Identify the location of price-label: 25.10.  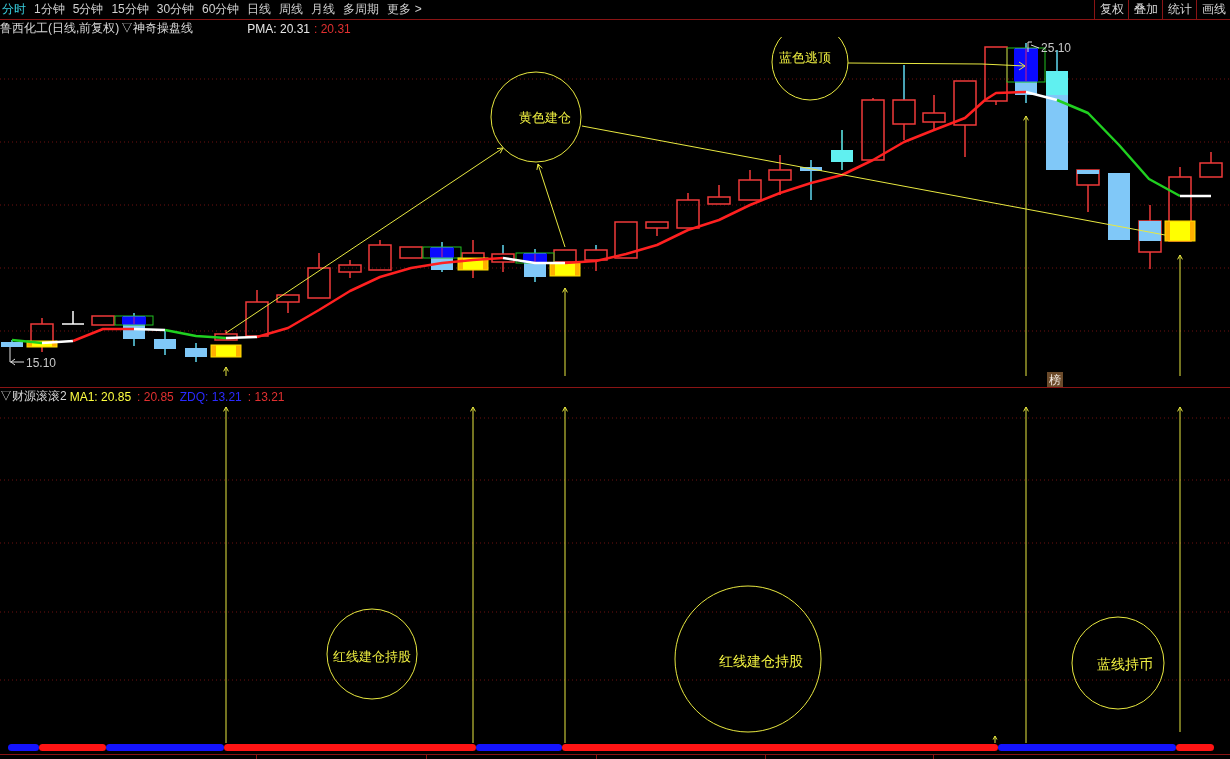
(1056, 48).